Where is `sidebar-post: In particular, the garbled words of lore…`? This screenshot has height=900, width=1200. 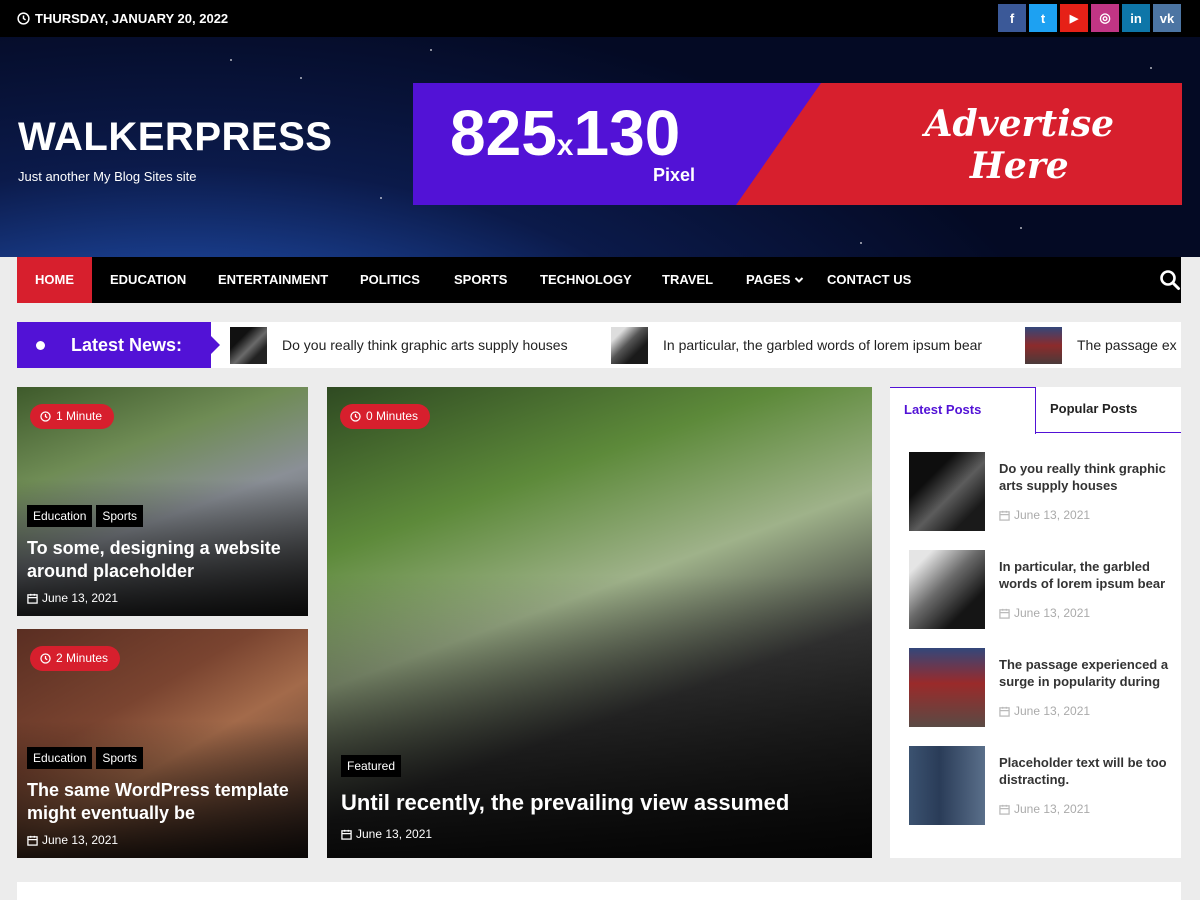
sidebar-post: In particular, the garbled words of lore… is located at coordinates (1039, 590).